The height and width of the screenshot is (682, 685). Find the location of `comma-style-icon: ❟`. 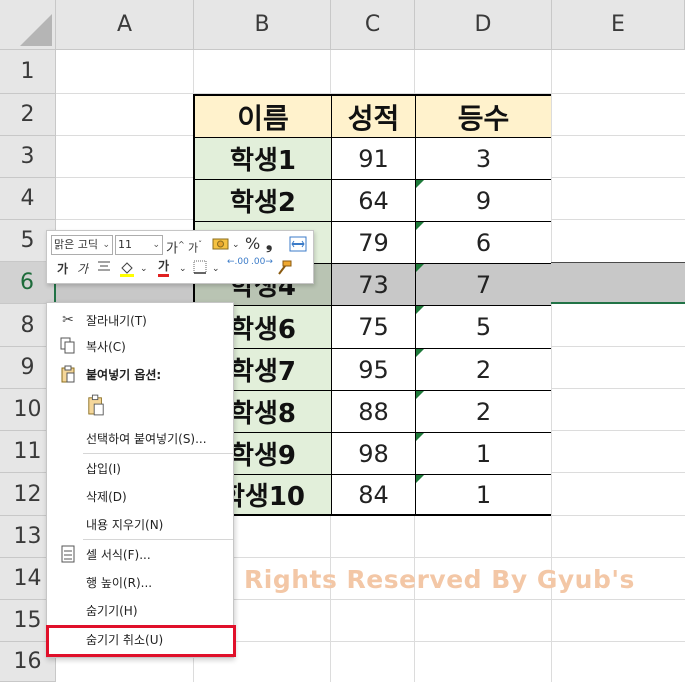

comma-style-icon: ❟ is located at coordinates (269, 244).